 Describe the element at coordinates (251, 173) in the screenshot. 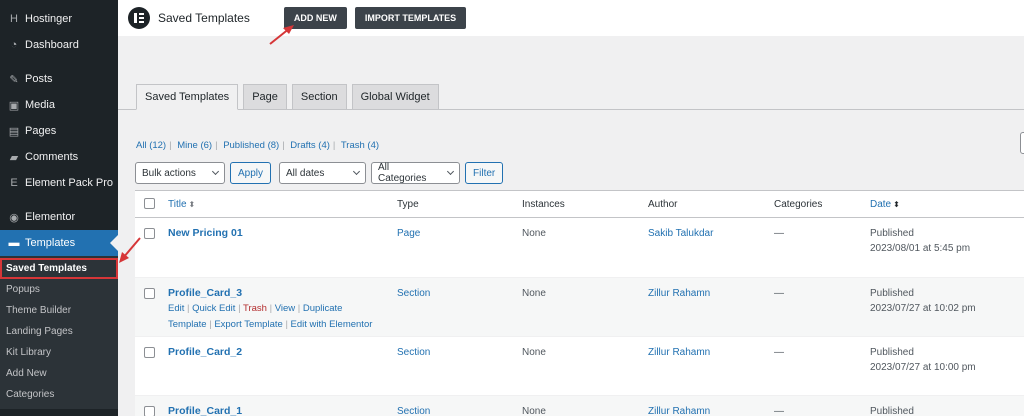

I see `apply-button: Apply` at that location.